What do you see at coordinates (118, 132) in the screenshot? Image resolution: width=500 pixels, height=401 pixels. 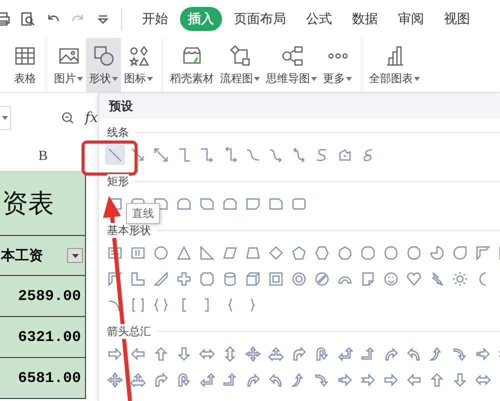 I see `section-label: 线条` at bounding box center [118, 132].